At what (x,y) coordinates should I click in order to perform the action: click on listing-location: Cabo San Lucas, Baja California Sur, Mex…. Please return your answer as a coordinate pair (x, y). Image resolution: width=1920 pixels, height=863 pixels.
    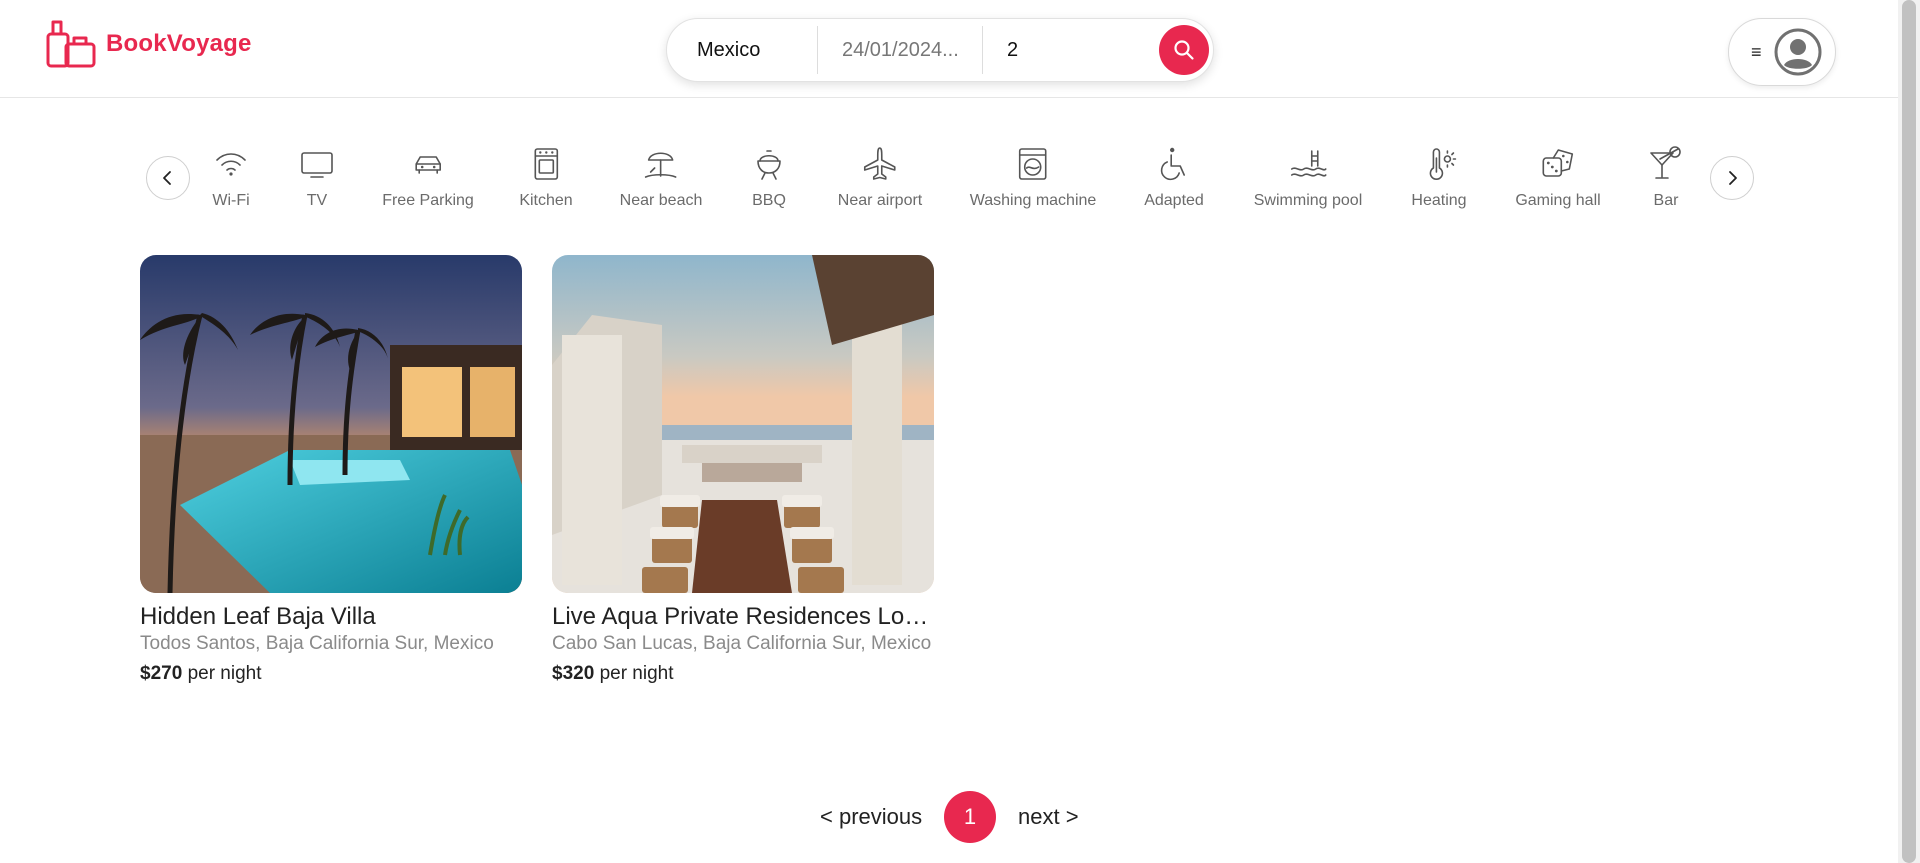
    Looking at the image, I should click on (742, 643).